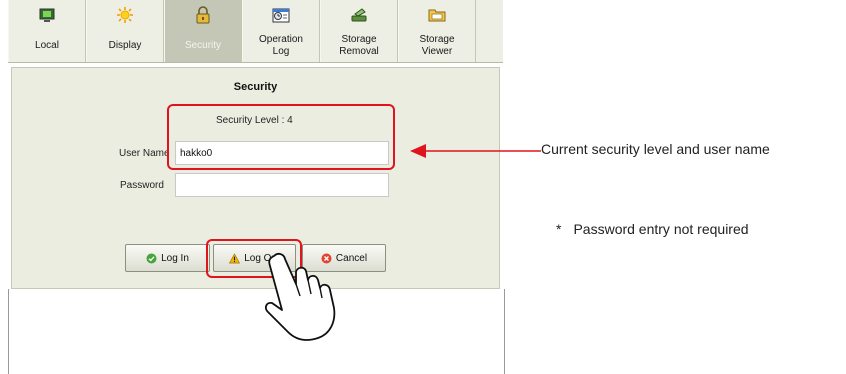 This screenshot has height=374, width=846. Describe the element at coordinates (359, 31) in the screenshot. I see `tab-storage-removal: Storage Removal` at that location.